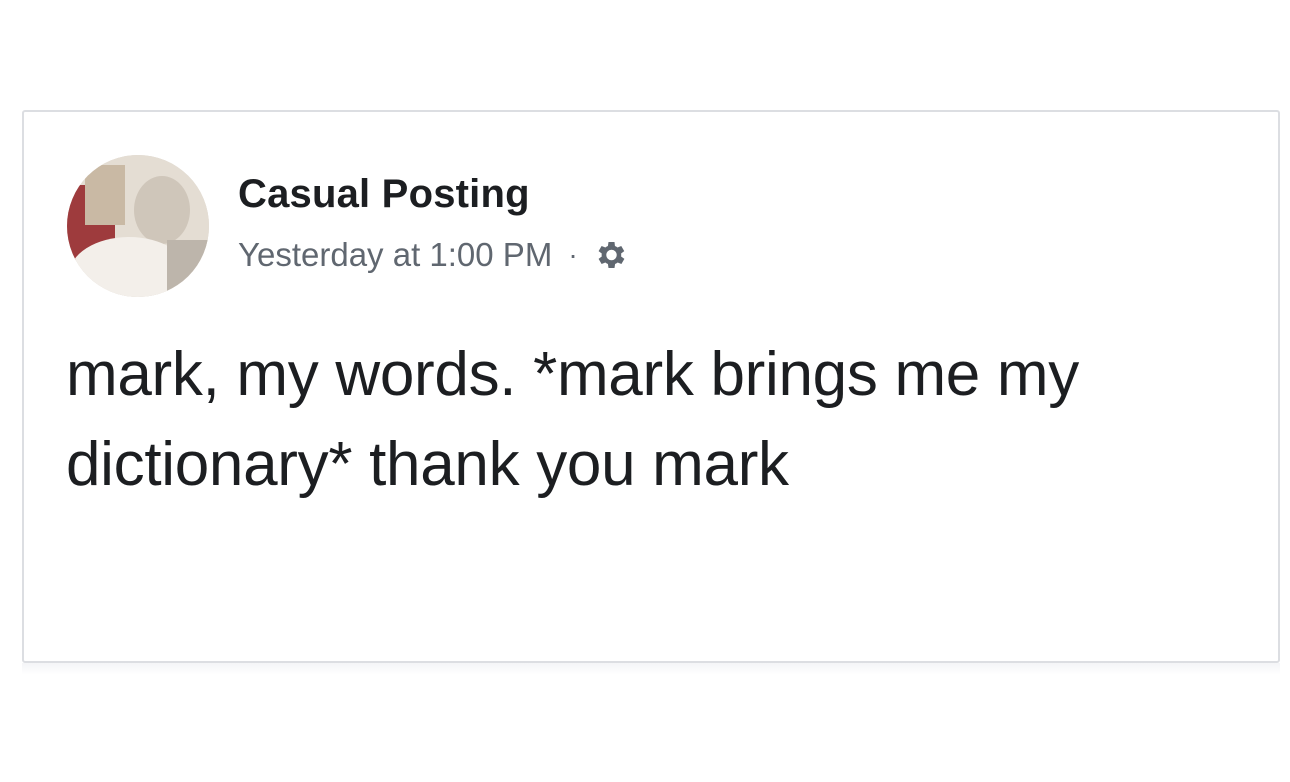  What do you see at coordinates (651, 669) in the screenshot?
I see `card-shadow` at bounding box center [651, 669].